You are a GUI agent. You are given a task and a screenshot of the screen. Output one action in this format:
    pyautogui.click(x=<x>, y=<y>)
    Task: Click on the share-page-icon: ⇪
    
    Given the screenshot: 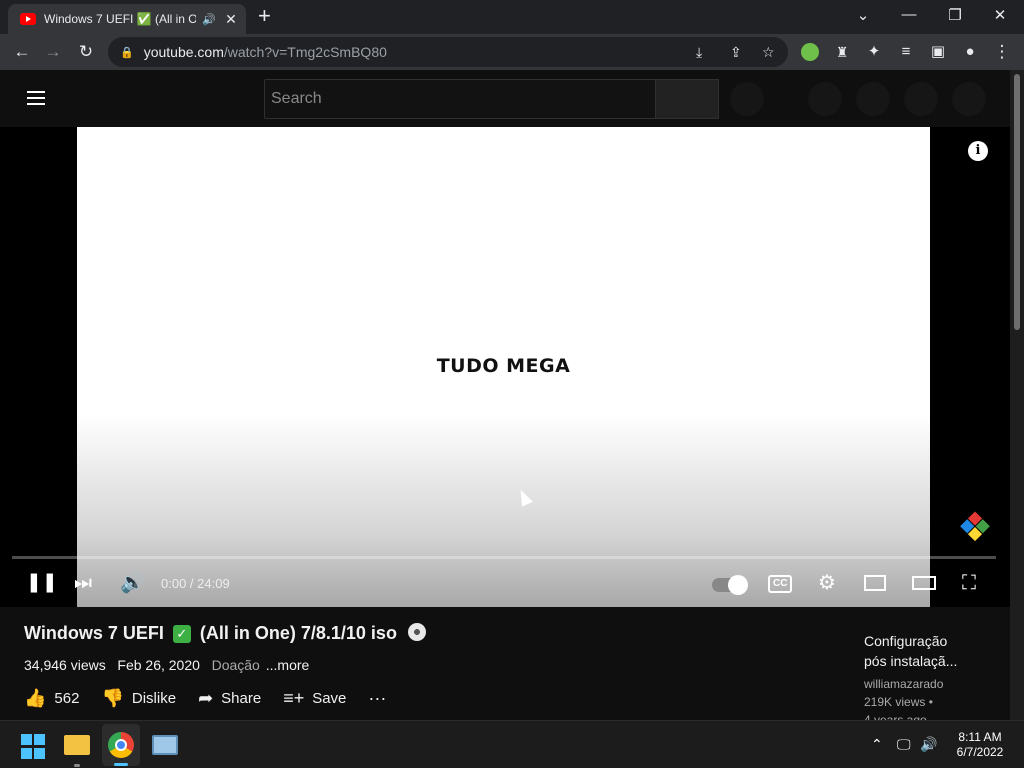 What is the action you would take?
    pyautogui.click(x=736, y=52)
    